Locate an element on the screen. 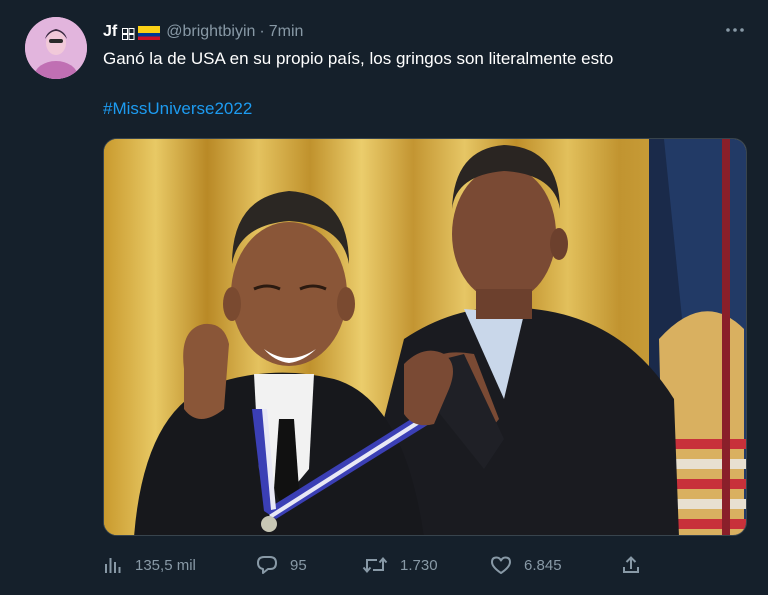 The width and height of the screenshot is (768, 595). retweet-icon is located at coordinates (375, 565).